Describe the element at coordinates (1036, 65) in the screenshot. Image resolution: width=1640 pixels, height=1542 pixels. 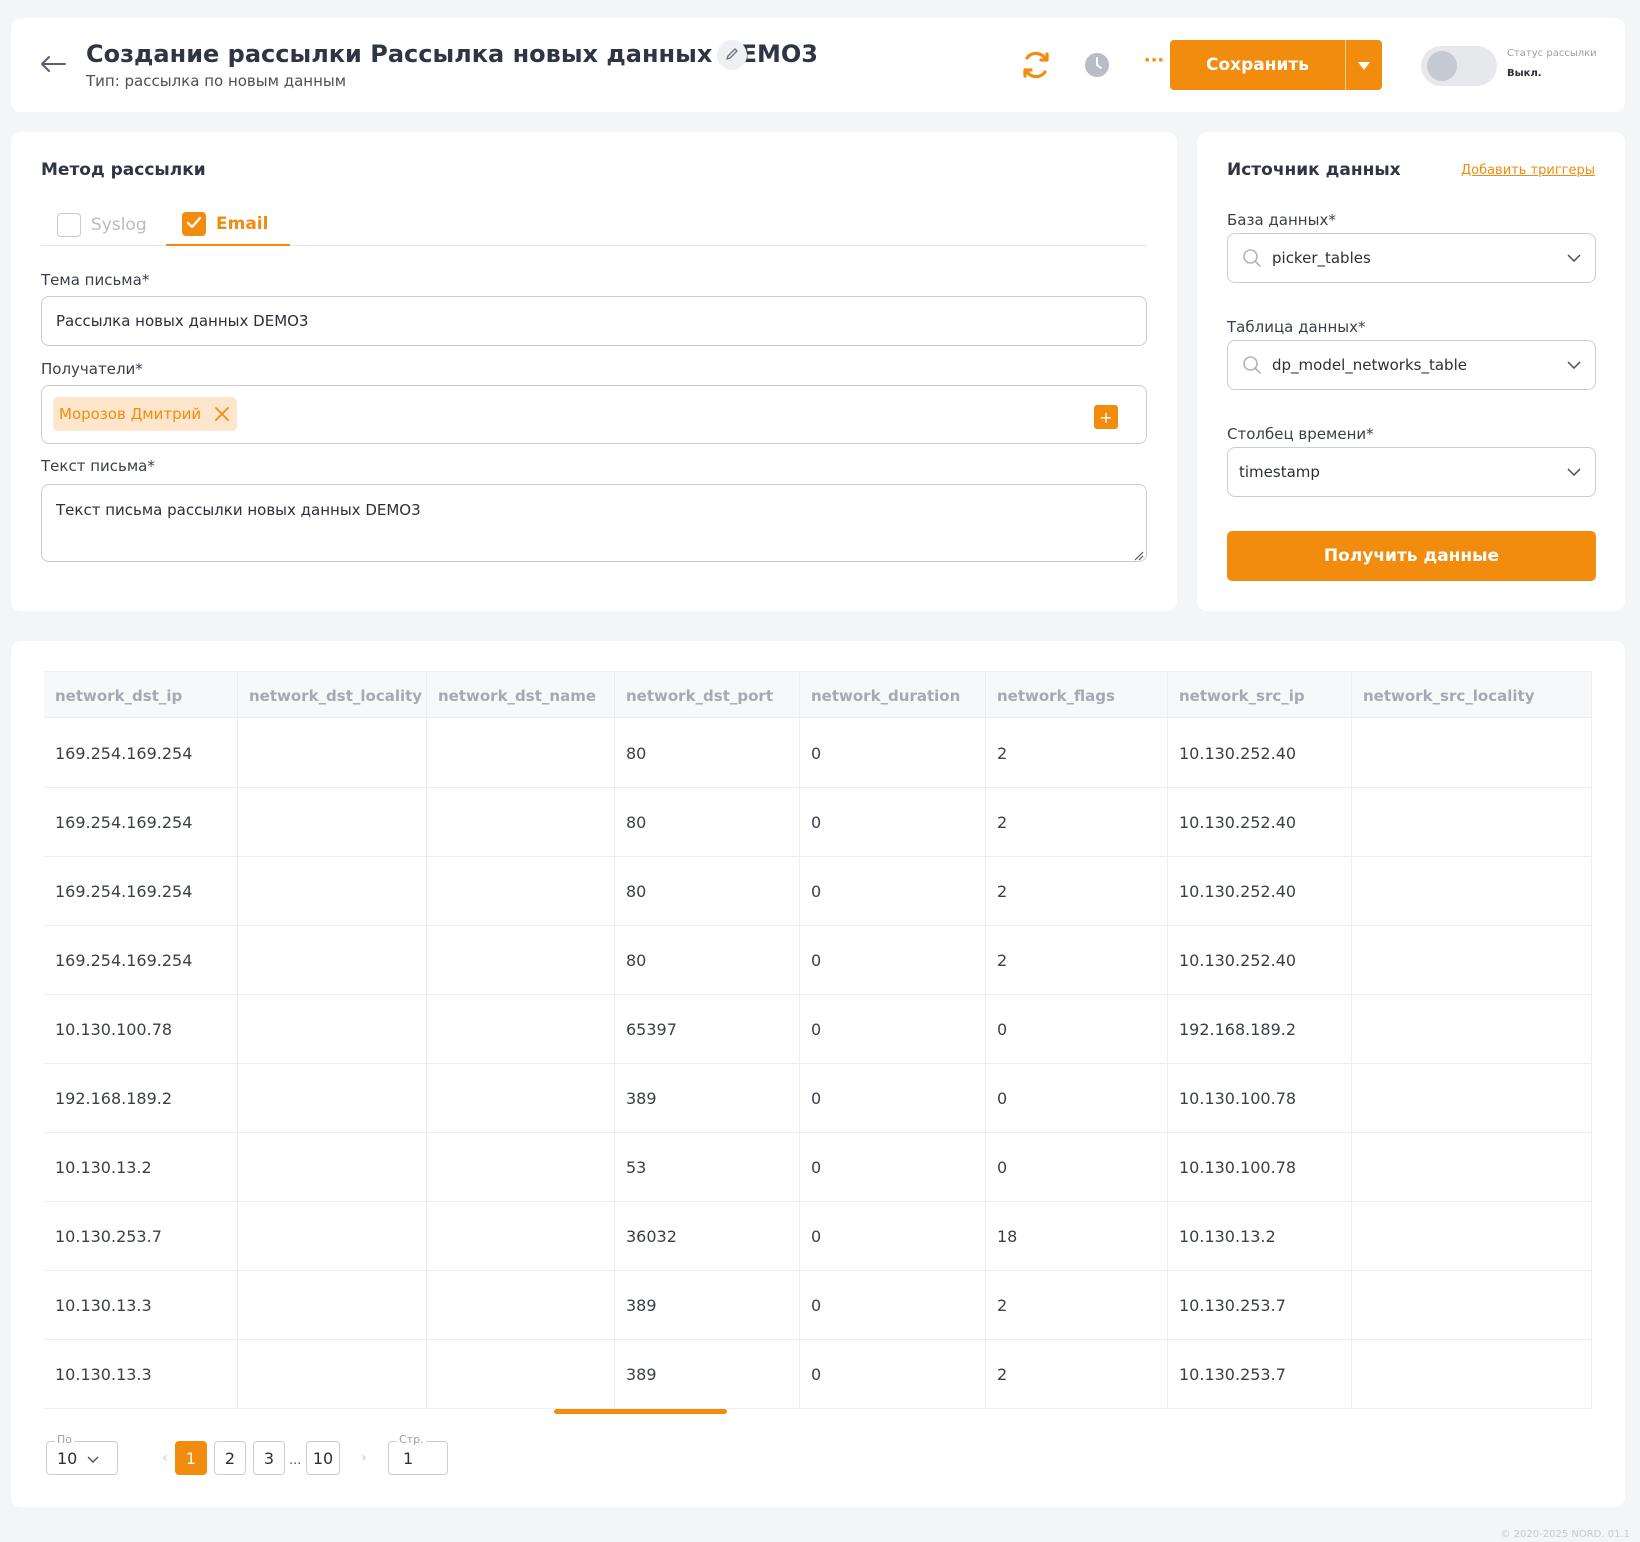
I see `refresh-icon` at that location.